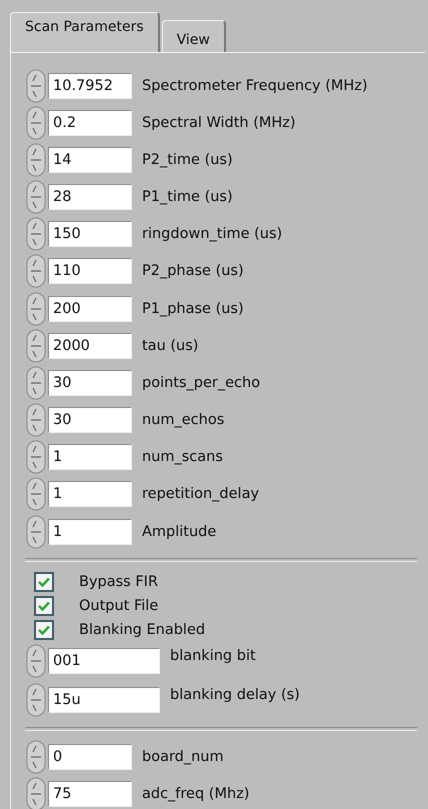 The width and height of the screenshot is (428, 809). What do you see at coordinates (90, 159) in the screenshot?
I see `number-field: 14` at bounding box center [90, 159].